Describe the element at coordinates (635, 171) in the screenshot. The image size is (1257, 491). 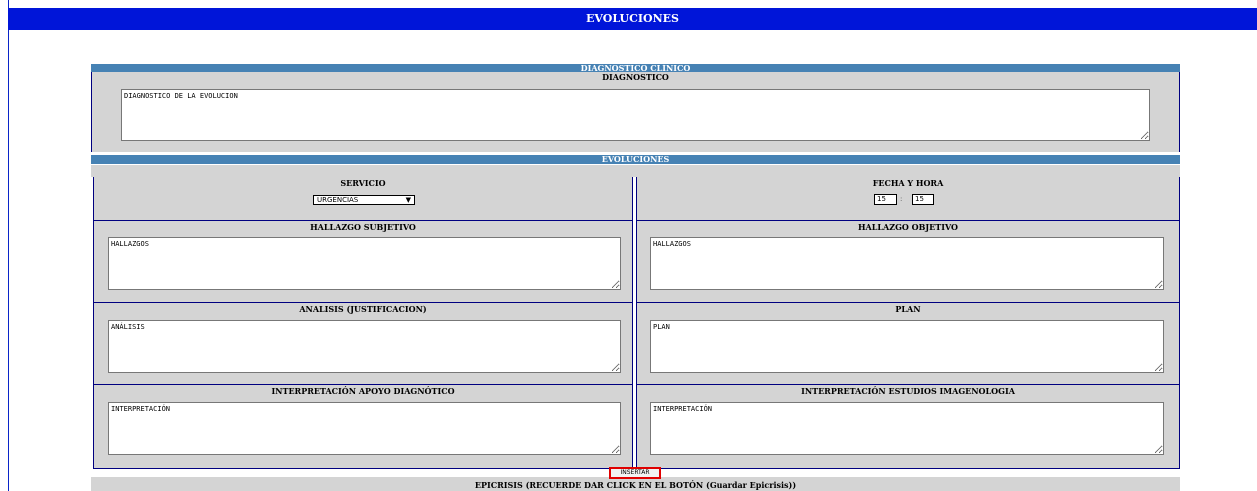
I see `evoluciones-spacer` at that location.